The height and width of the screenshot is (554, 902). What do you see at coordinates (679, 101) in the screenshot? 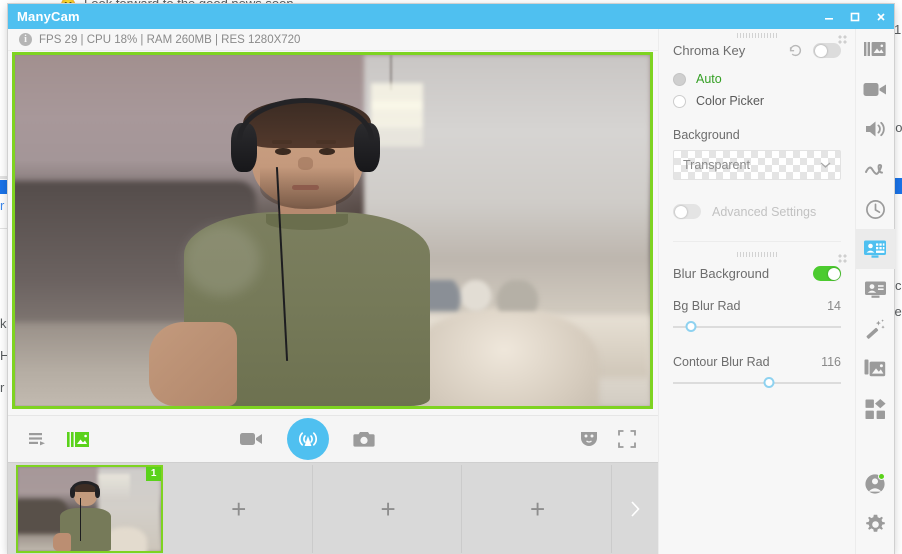
I see `radio-color-picker-icon` at bounding box center [679, 101].